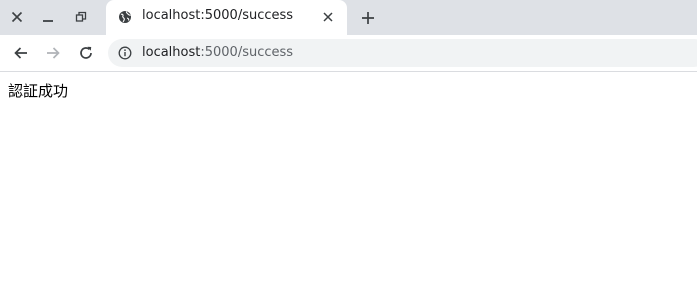 This screenshot has height=288, width=697. I want to click on new-tab-button, so click(368, 18).